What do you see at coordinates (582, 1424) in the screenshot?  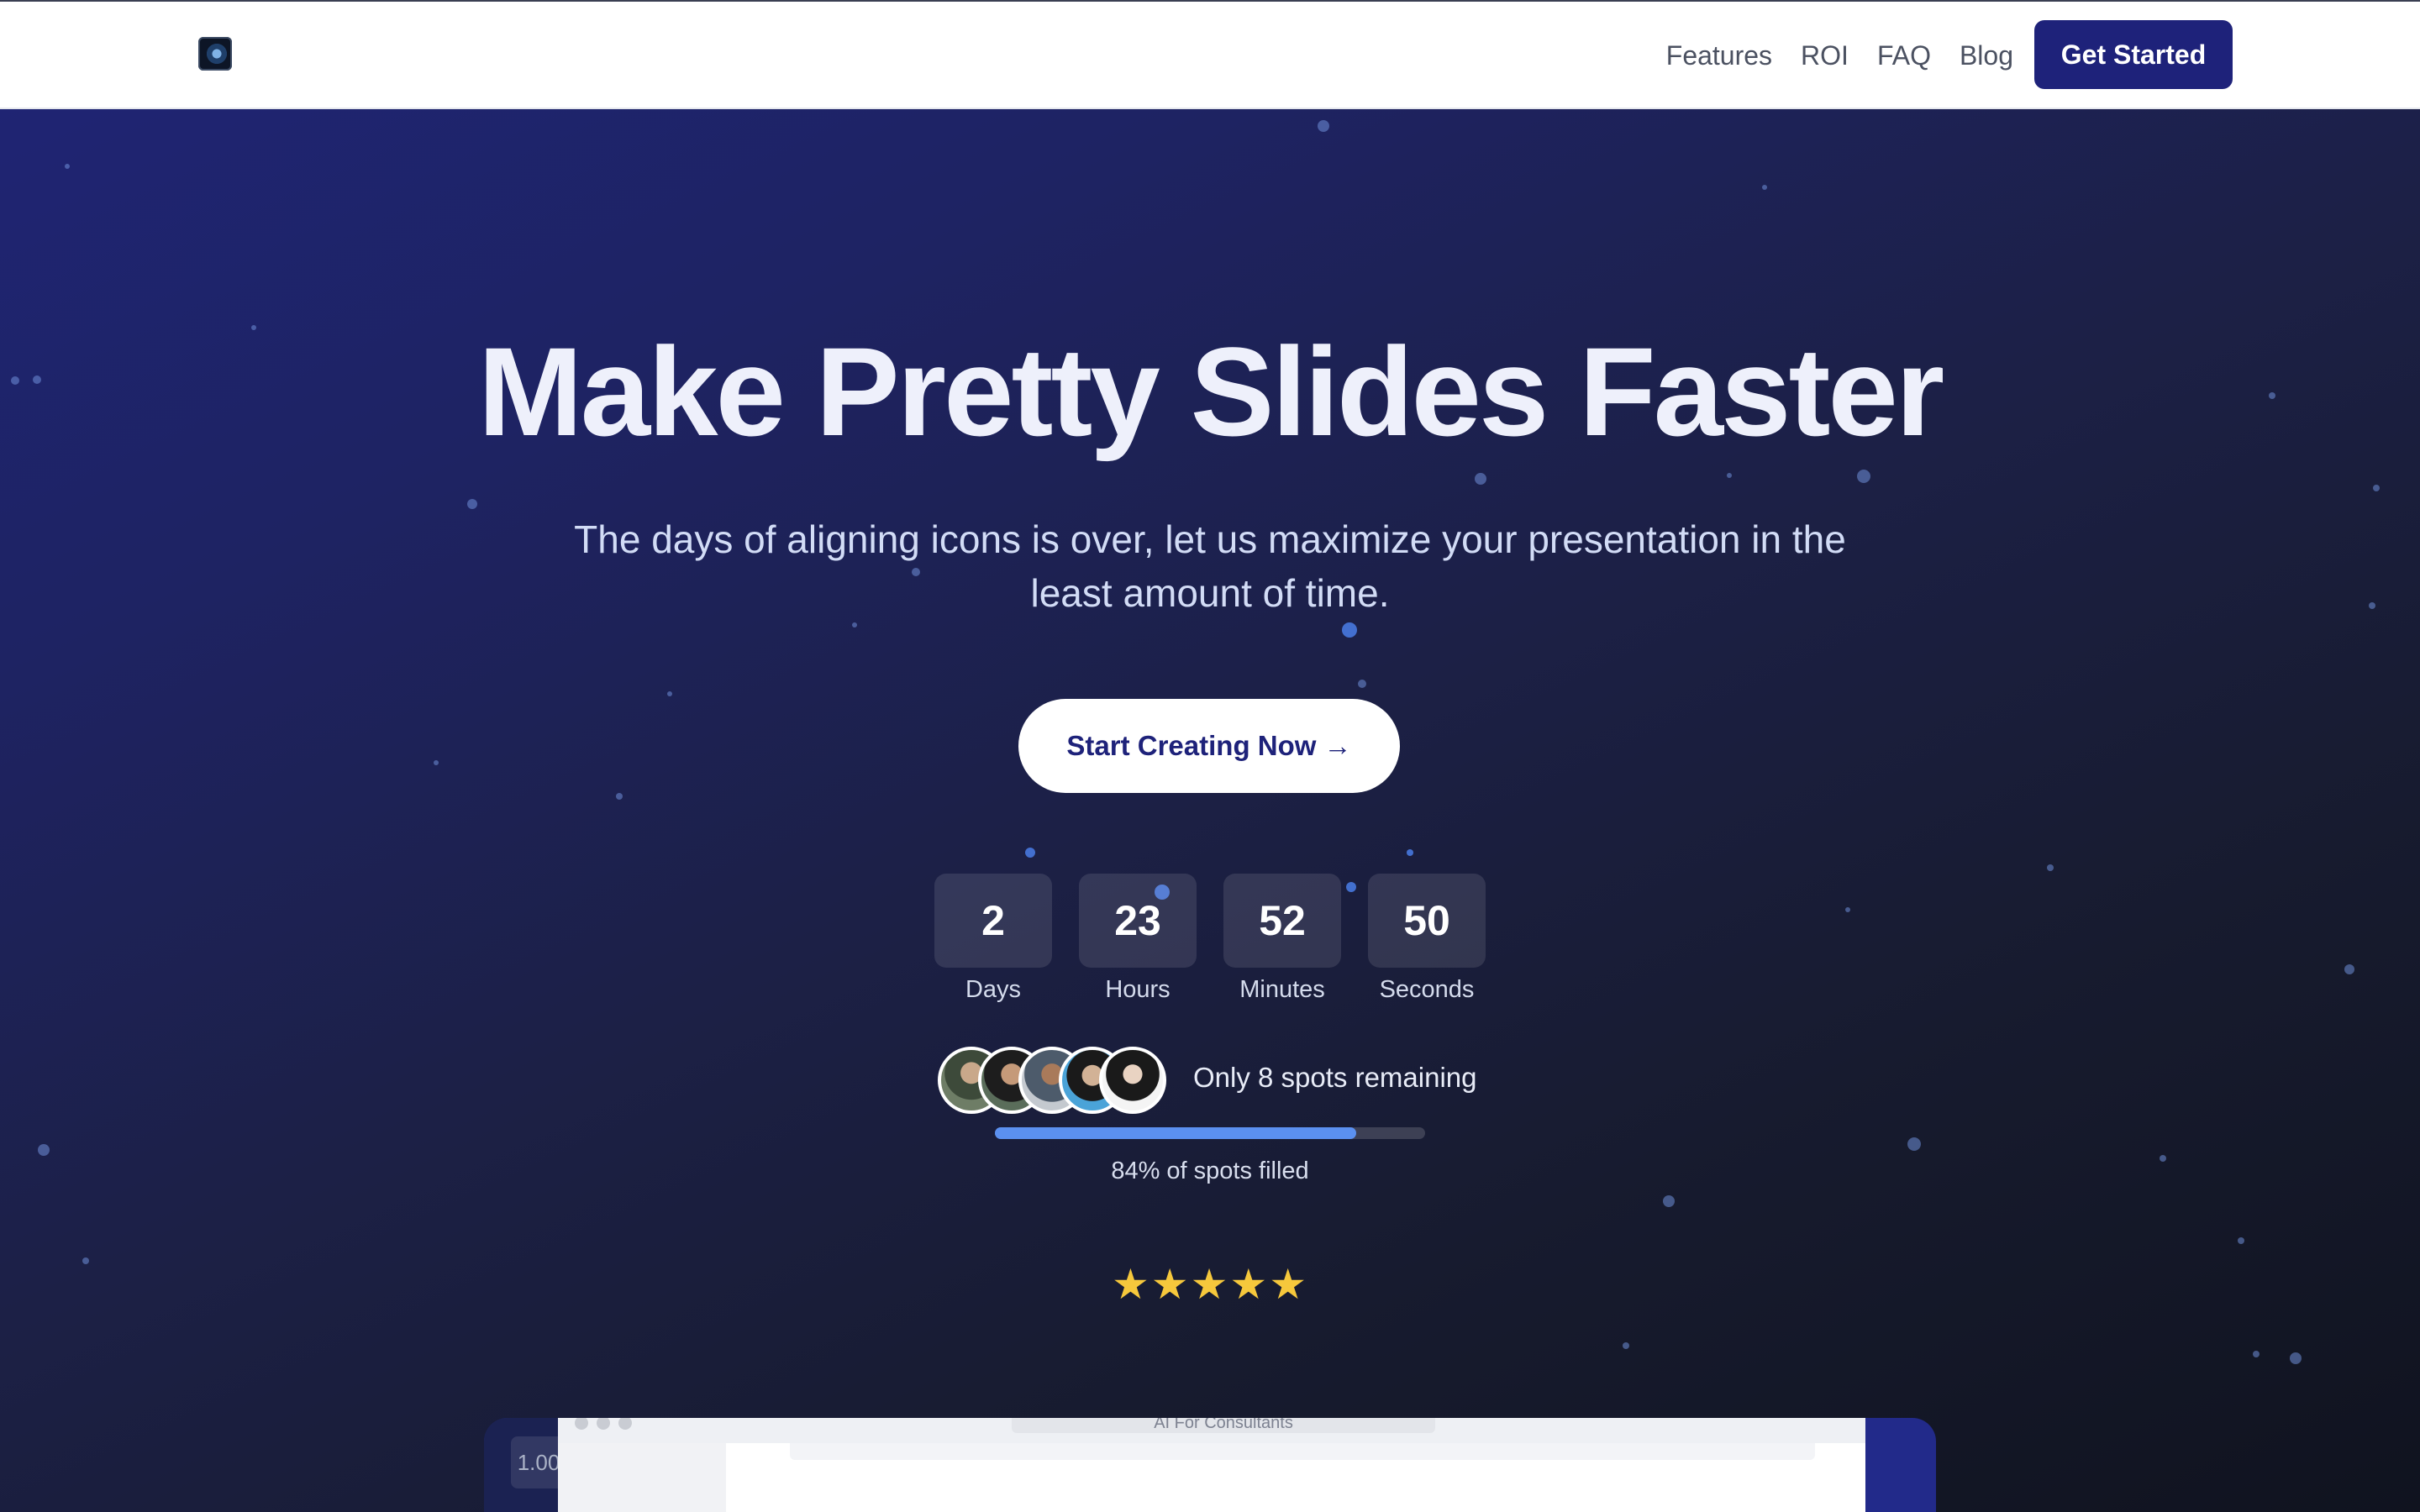 I see `window-close-icon` at bounding box center [582, 1424].